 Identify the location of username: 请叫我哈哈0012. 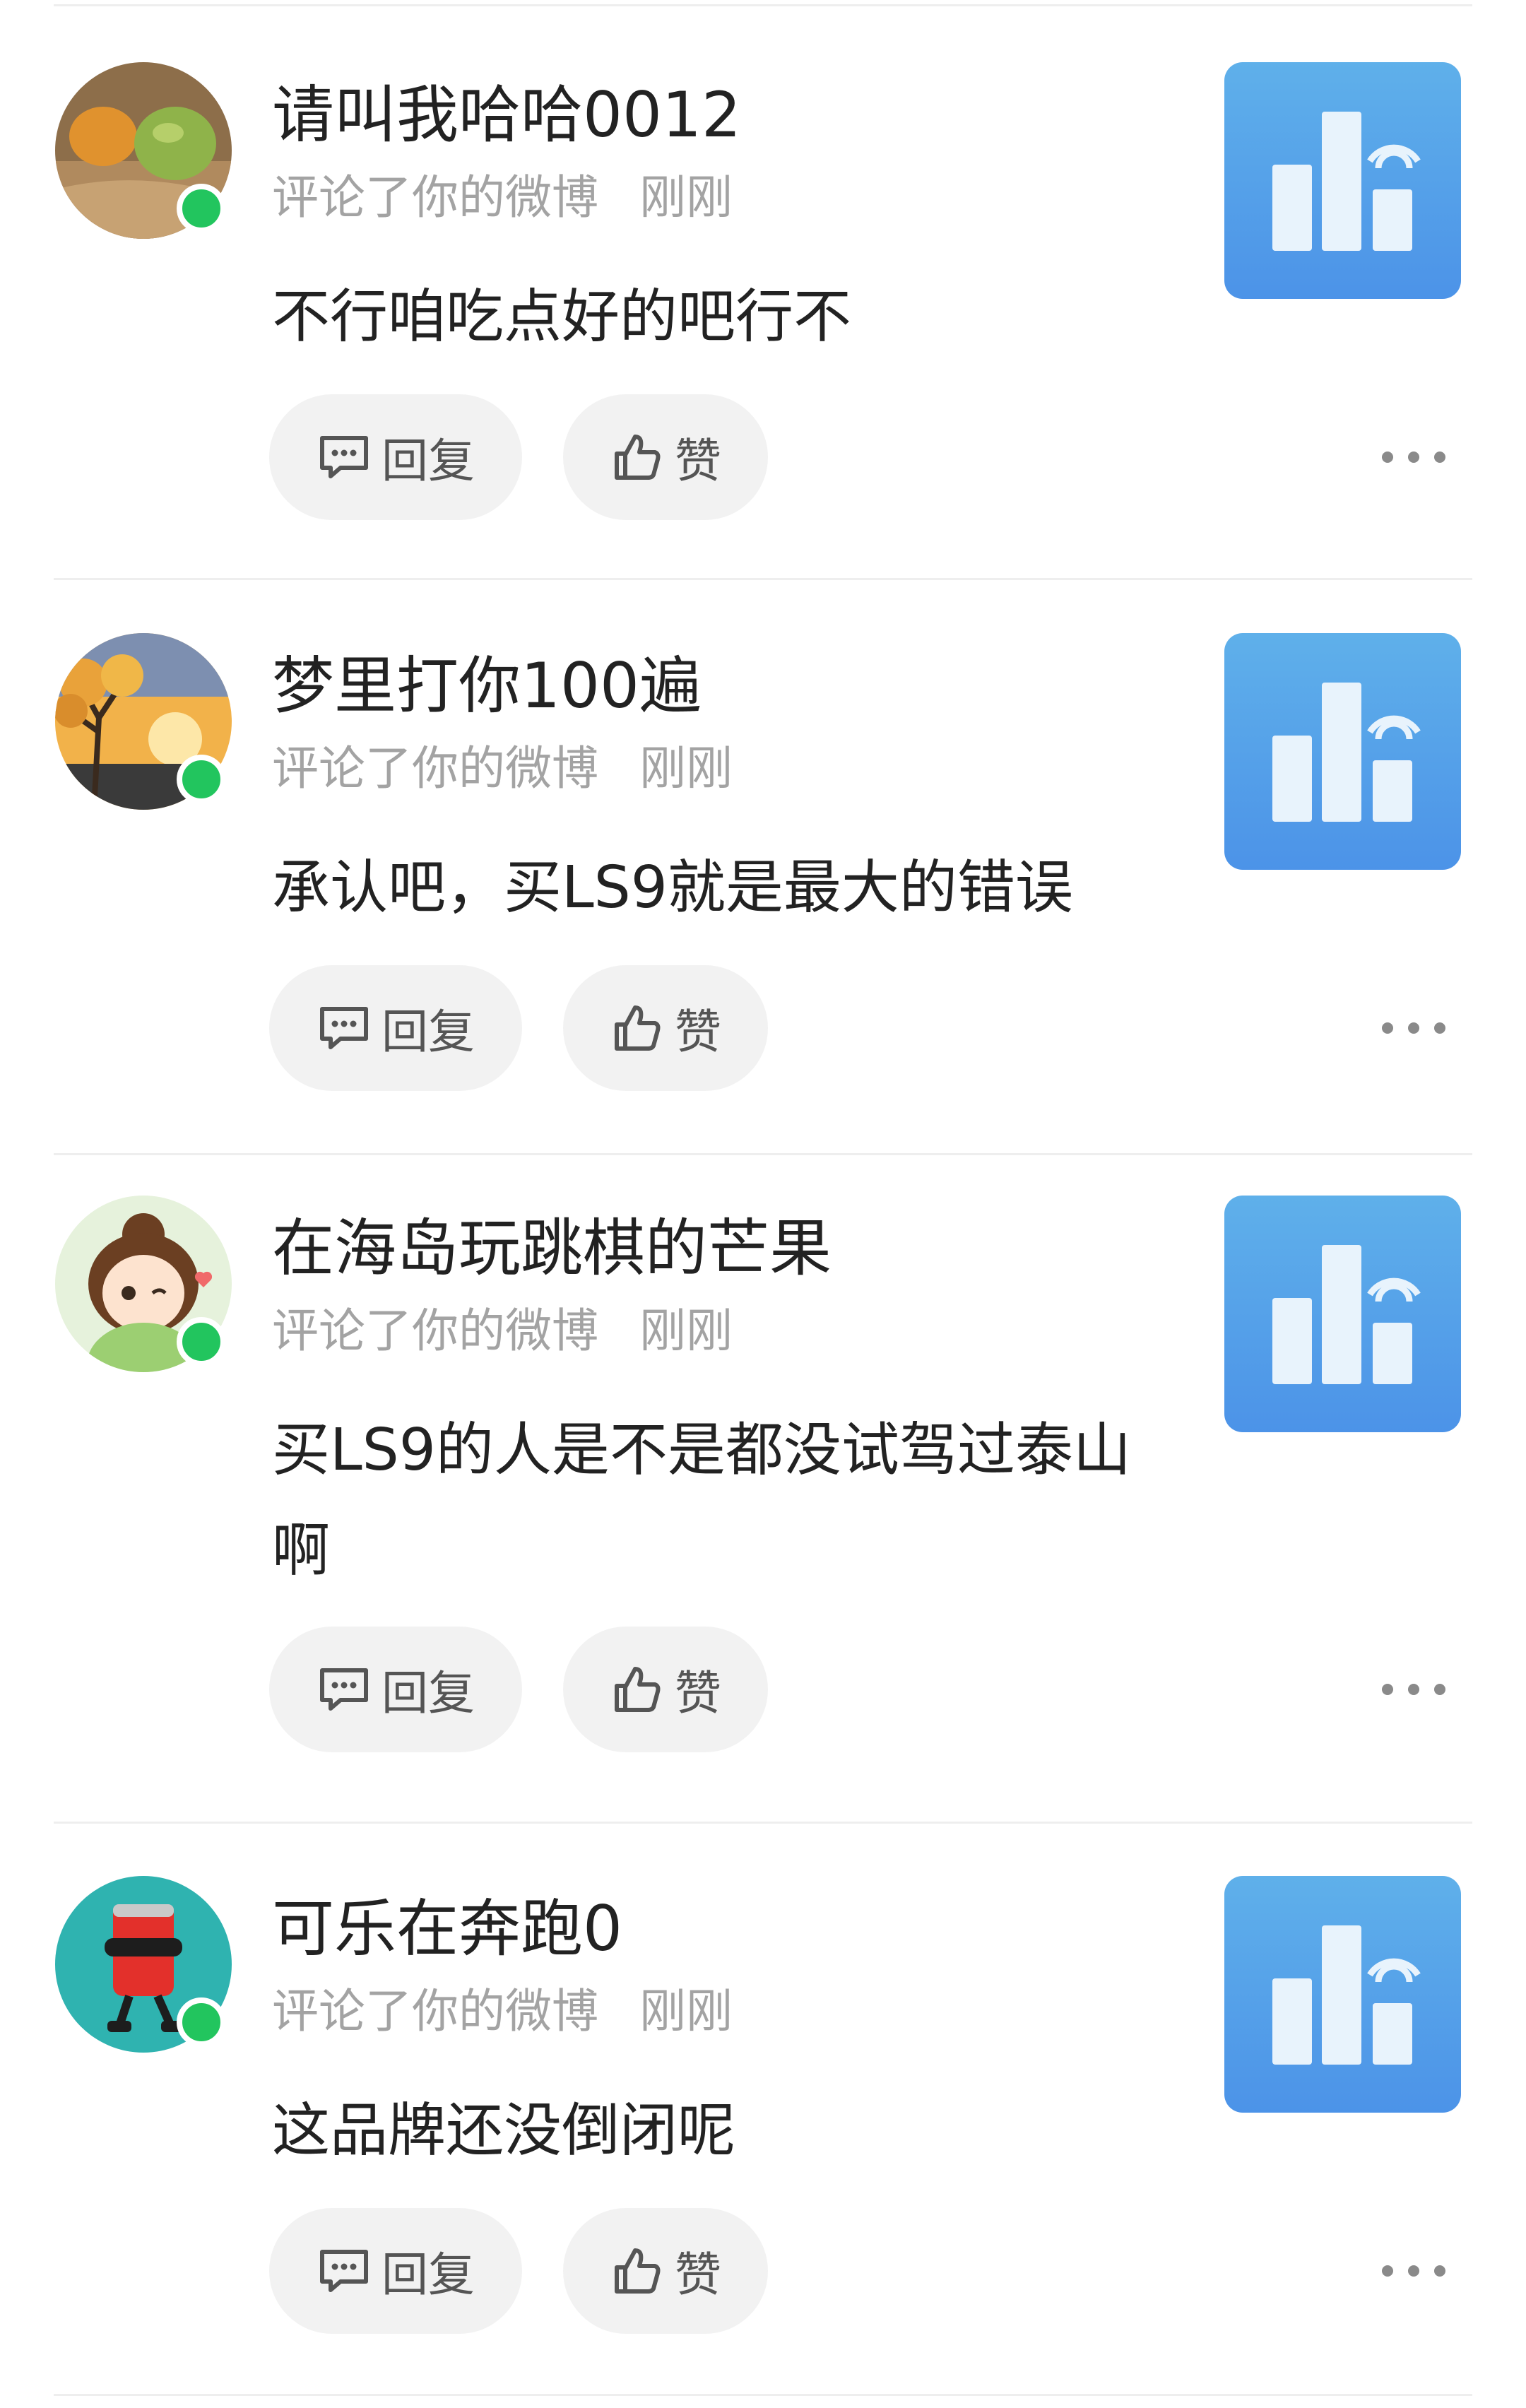
(507, 115).